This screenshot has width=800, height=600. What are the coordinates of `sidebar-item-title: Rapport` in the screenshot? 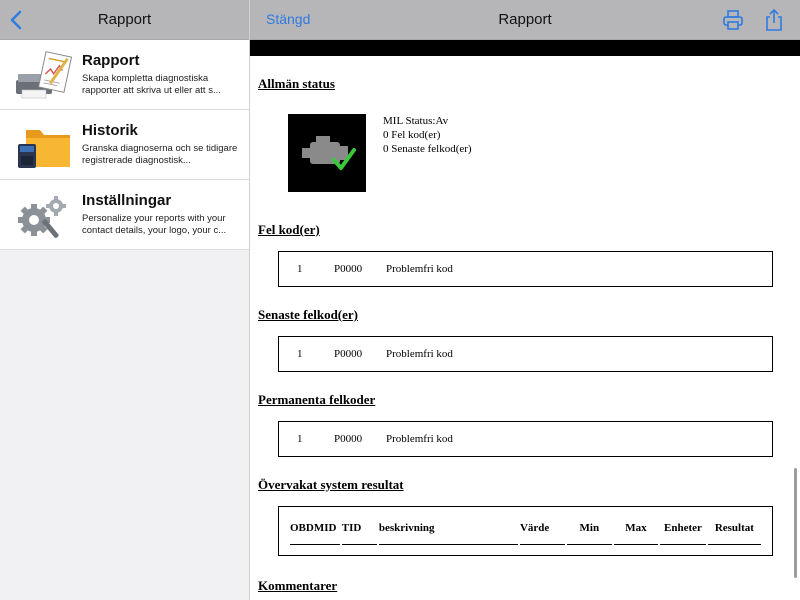 It's located at (111, 60).